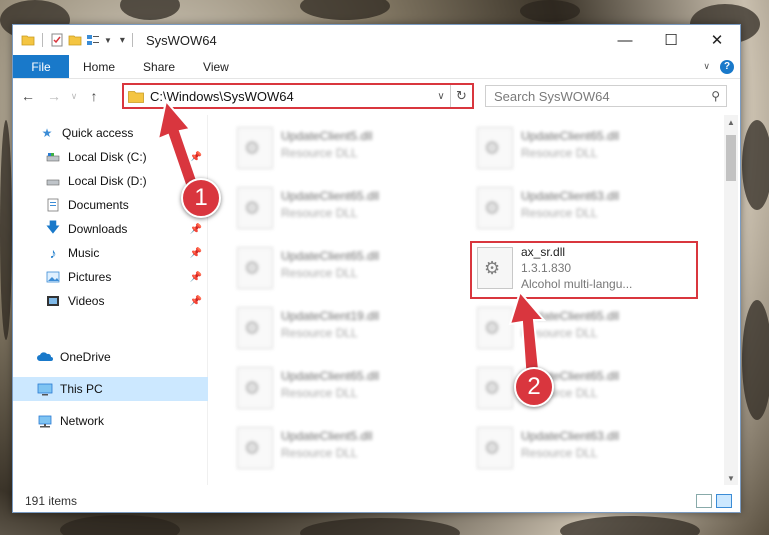 The image size is (769, 535). Describe the element at coordinates (98, 229) in the screenshot. I see `sidebar-item-label: Downloads` at that location.